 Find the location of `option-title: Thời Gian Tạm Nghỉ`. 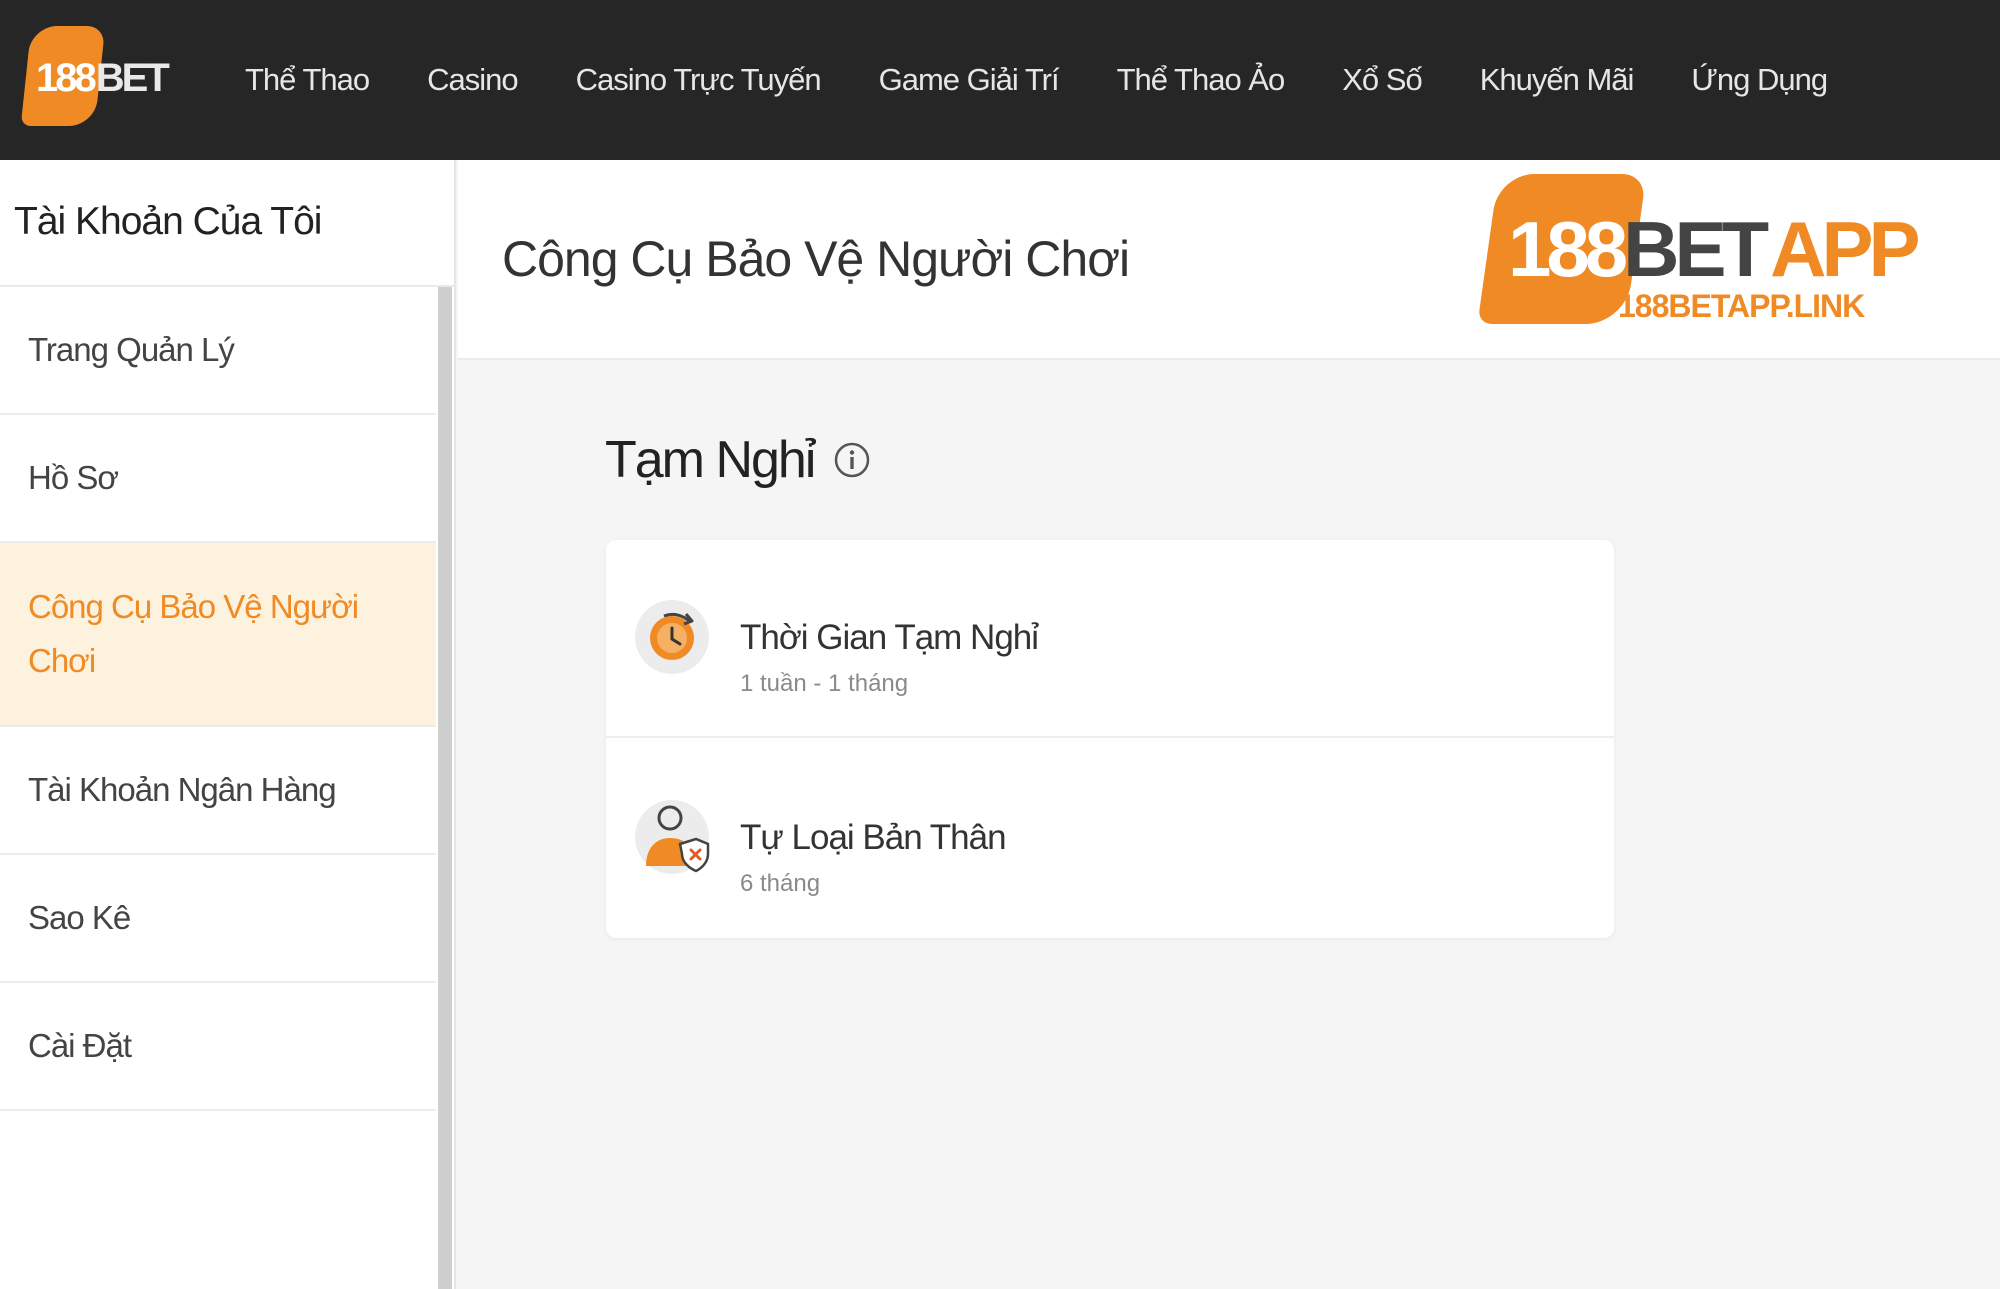

option-title: Thời Gian Tạm Nghỉ is located at coordinates (889, 637).